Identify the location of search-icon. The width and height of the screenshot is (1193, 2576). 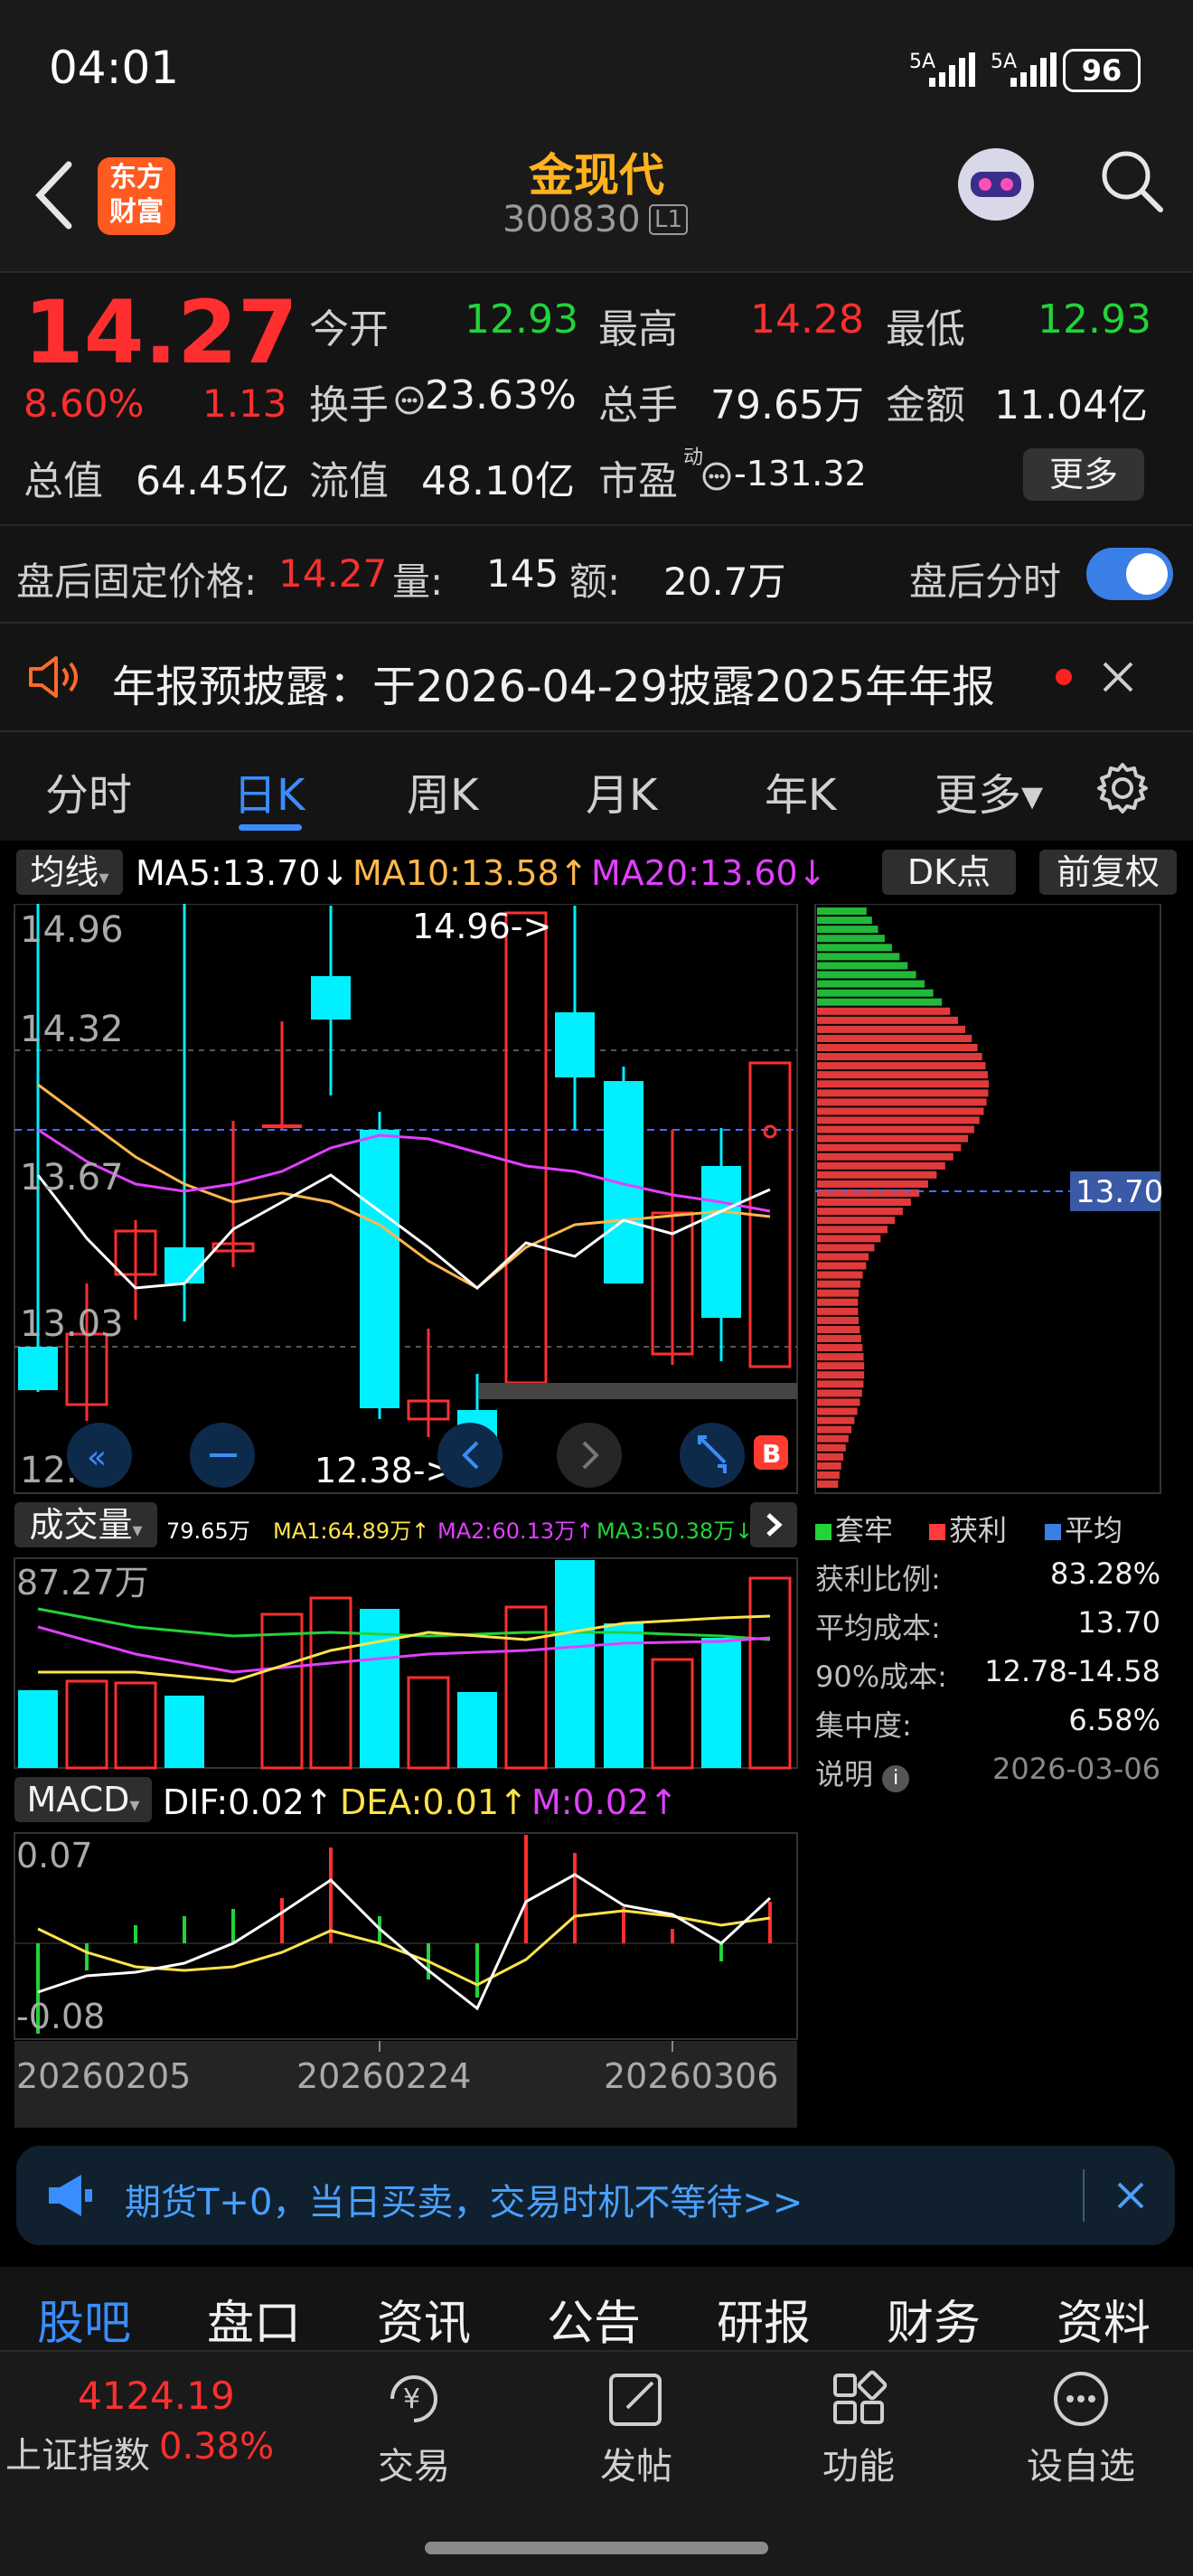
(1132, 180).